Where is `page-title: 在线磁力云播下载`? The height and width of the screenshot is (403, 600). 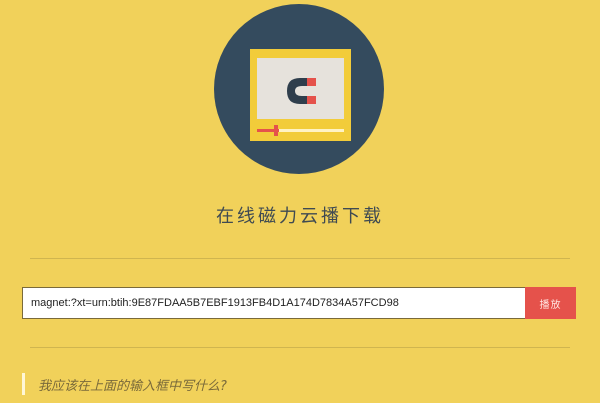 page-title: 在线磁力云播下载 is located at coordinates (300, 216).